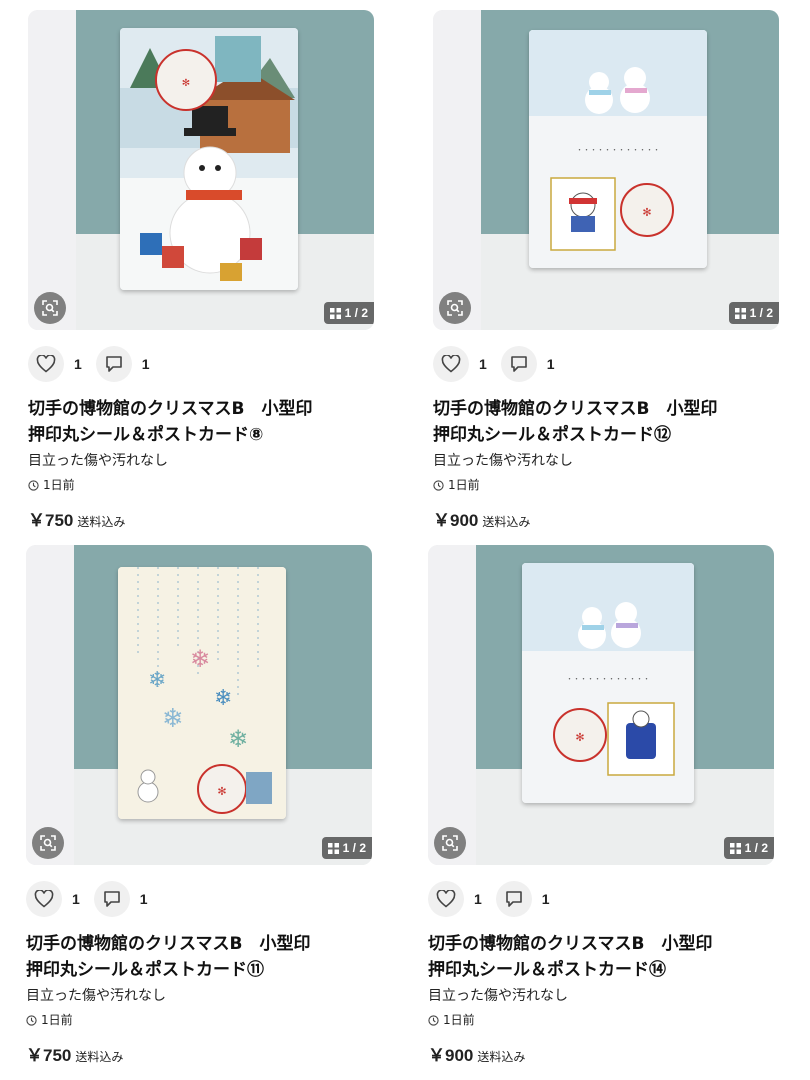 This screenshot has width=810, height=1080. I want to click on postcard-image: ❄ ❄ ❄ ❄ ❄ ✻, so click(202, 693).